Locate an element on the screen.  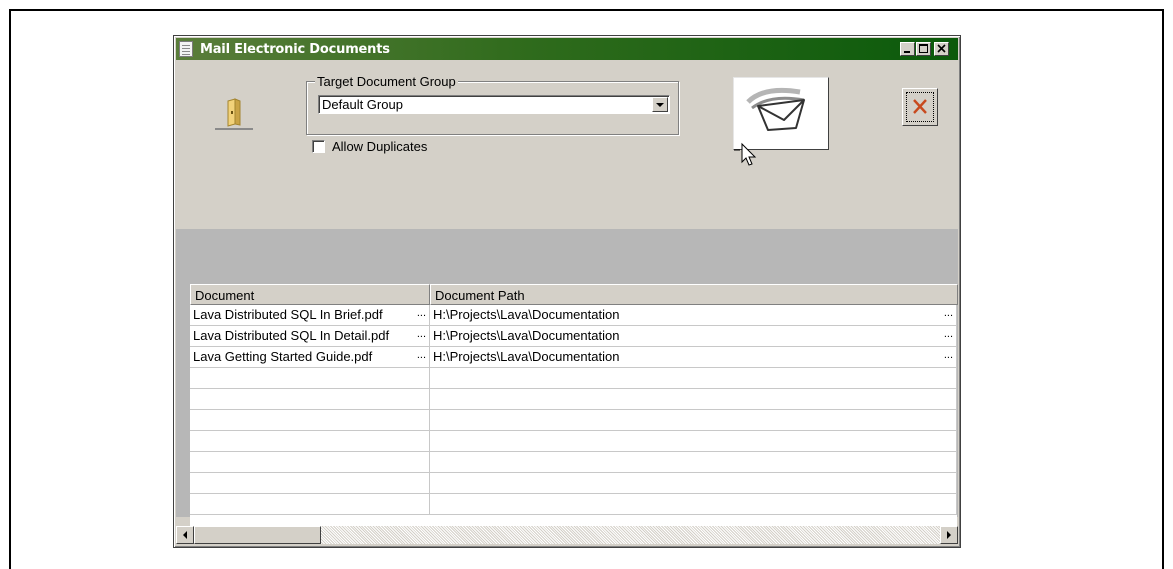
title-bar: Mail Electronic Documents is located at coordinates (567, 49).